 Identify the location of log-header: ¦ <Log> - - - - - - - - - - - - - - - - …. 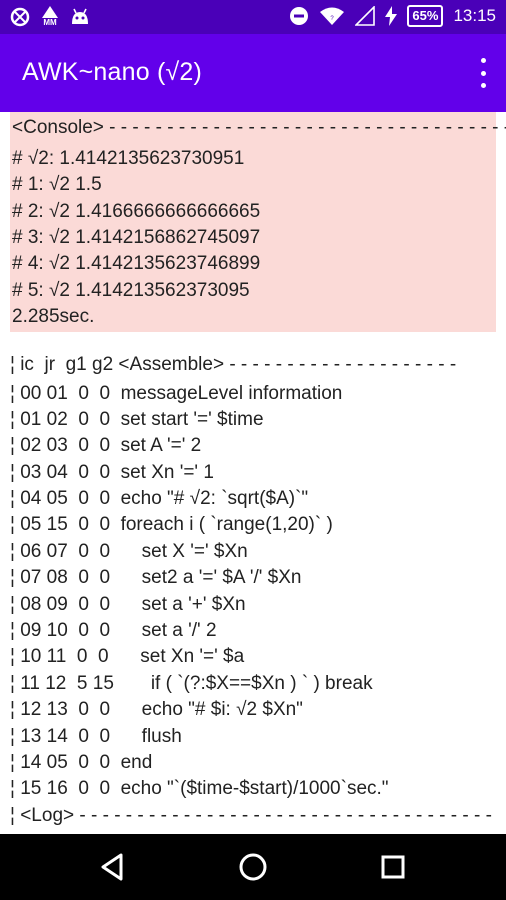
(251, 815).